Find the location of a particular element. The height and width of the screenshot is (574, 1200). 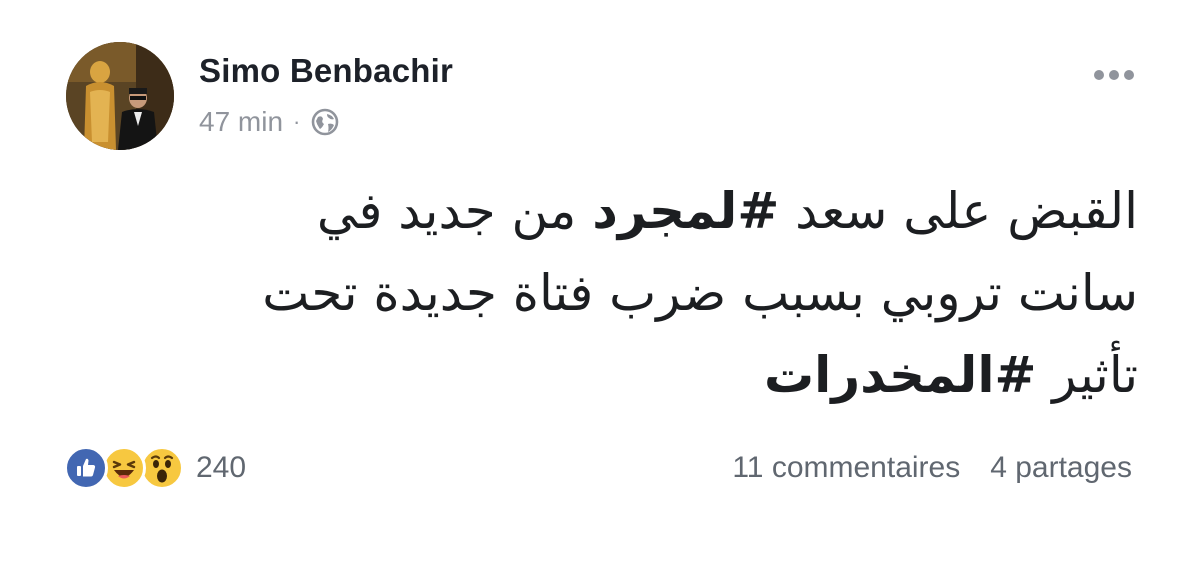

shares-count-link: 4 partages is located at coordinates (1061, 468).